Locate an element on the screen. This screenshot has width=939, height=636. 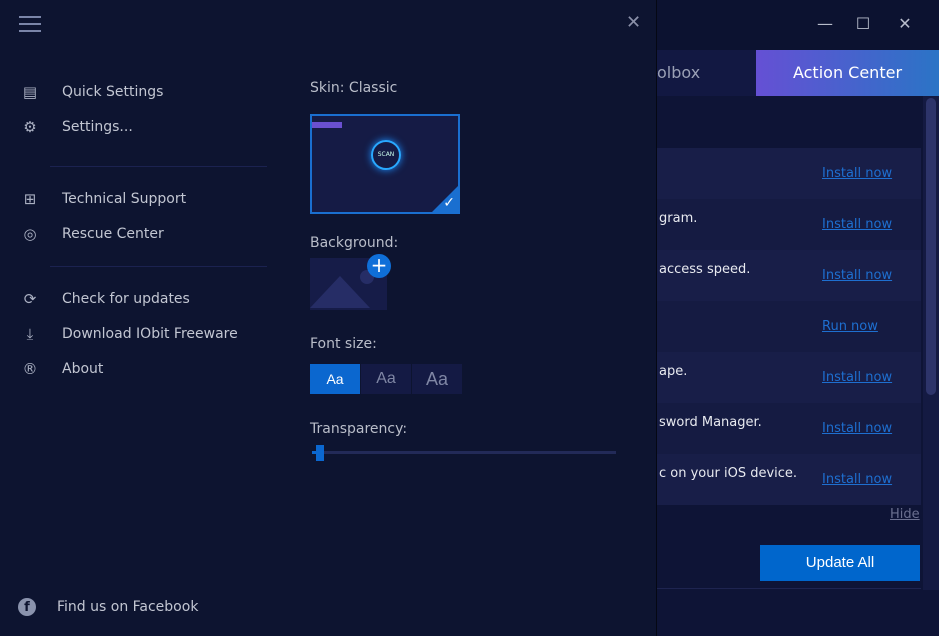
hide-link: Hide is located at coordinates (905, 514).